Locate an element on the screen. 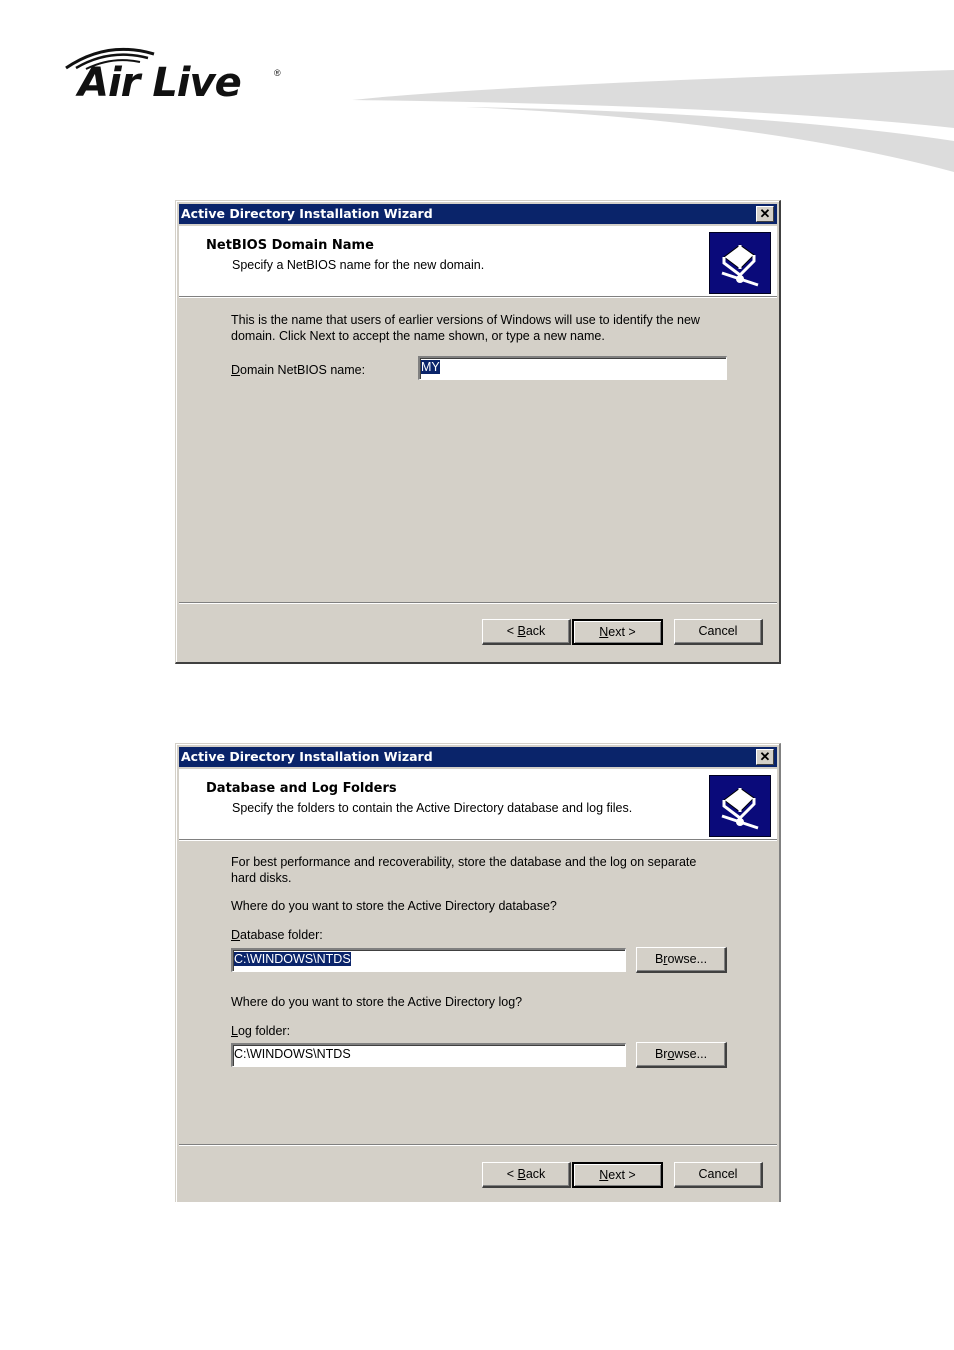  description-line: hard disks. is located at coordinates (261, 878).